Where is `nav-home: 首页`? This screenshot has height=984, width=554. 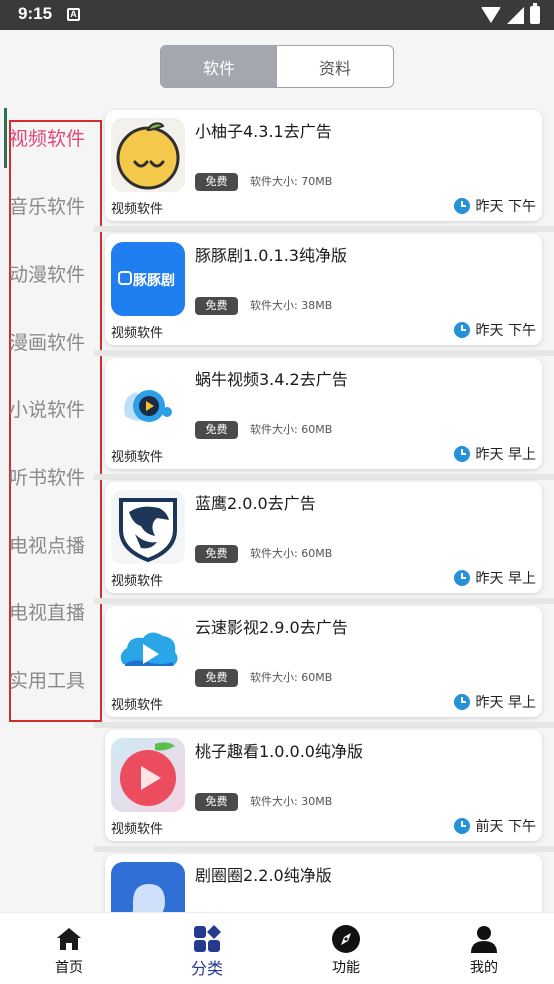 nav-home: 首页 is located at coordinates (69, 948).